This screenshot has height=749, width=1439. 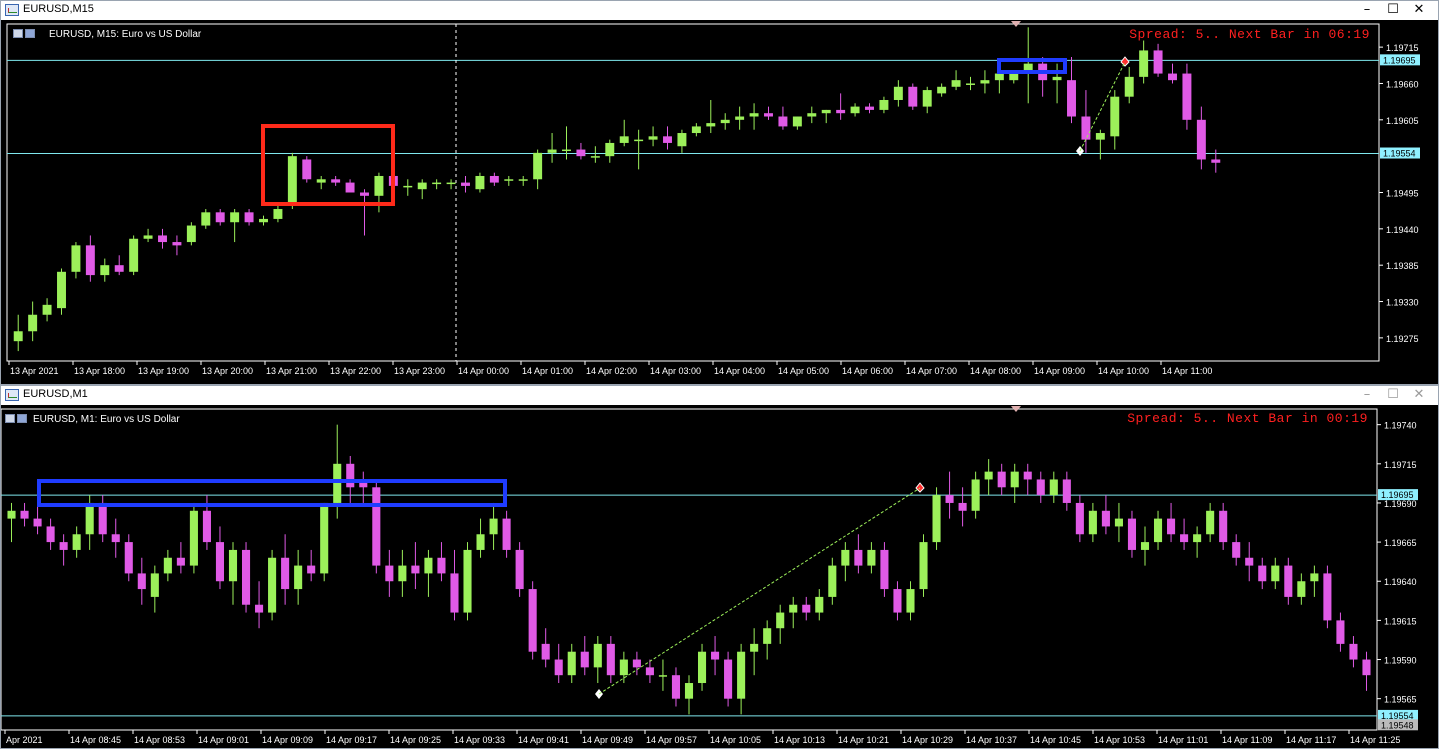 I want to click on highlight-box-red, so click(x=328, y=165).